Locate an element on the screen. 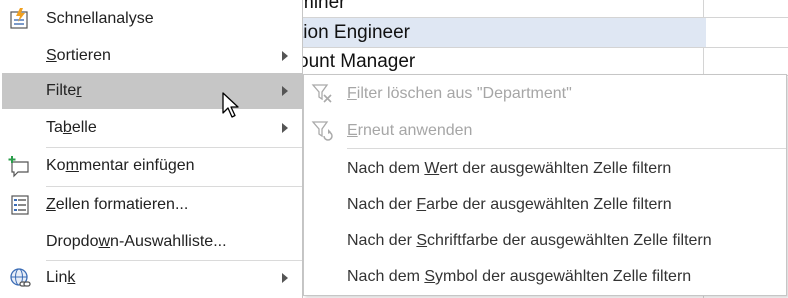  menu-item-filter: Filter is located at coordinates (152, 91).